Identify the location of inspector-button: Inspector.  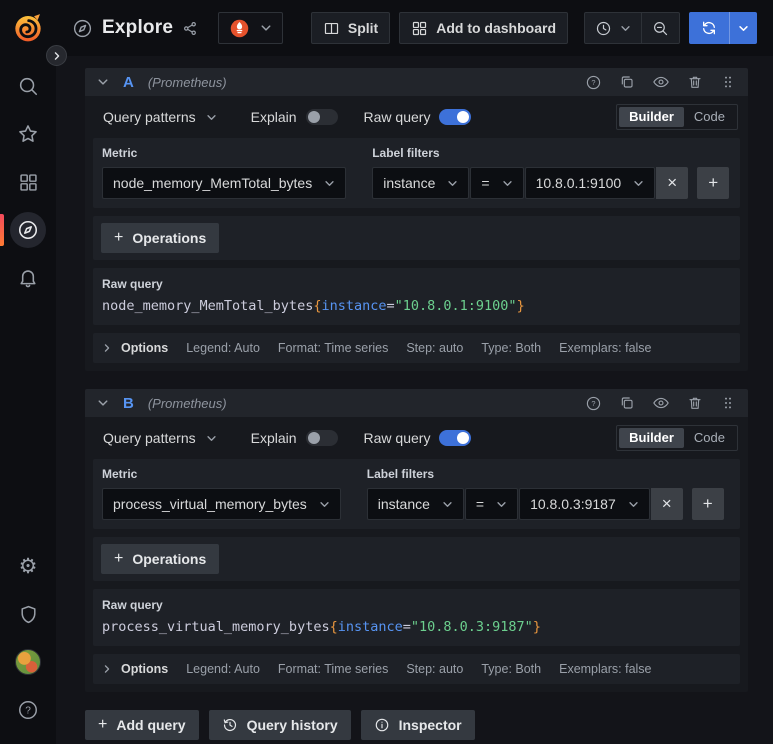
(417, 725).